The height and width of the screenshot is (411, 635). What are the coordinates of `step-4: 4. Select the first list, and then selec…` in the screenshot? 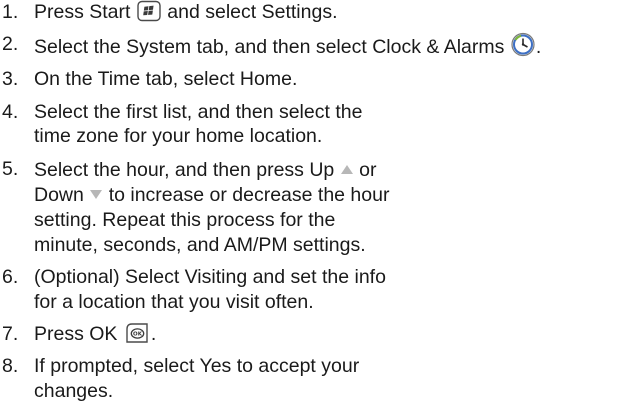 It's located at (317, 125).